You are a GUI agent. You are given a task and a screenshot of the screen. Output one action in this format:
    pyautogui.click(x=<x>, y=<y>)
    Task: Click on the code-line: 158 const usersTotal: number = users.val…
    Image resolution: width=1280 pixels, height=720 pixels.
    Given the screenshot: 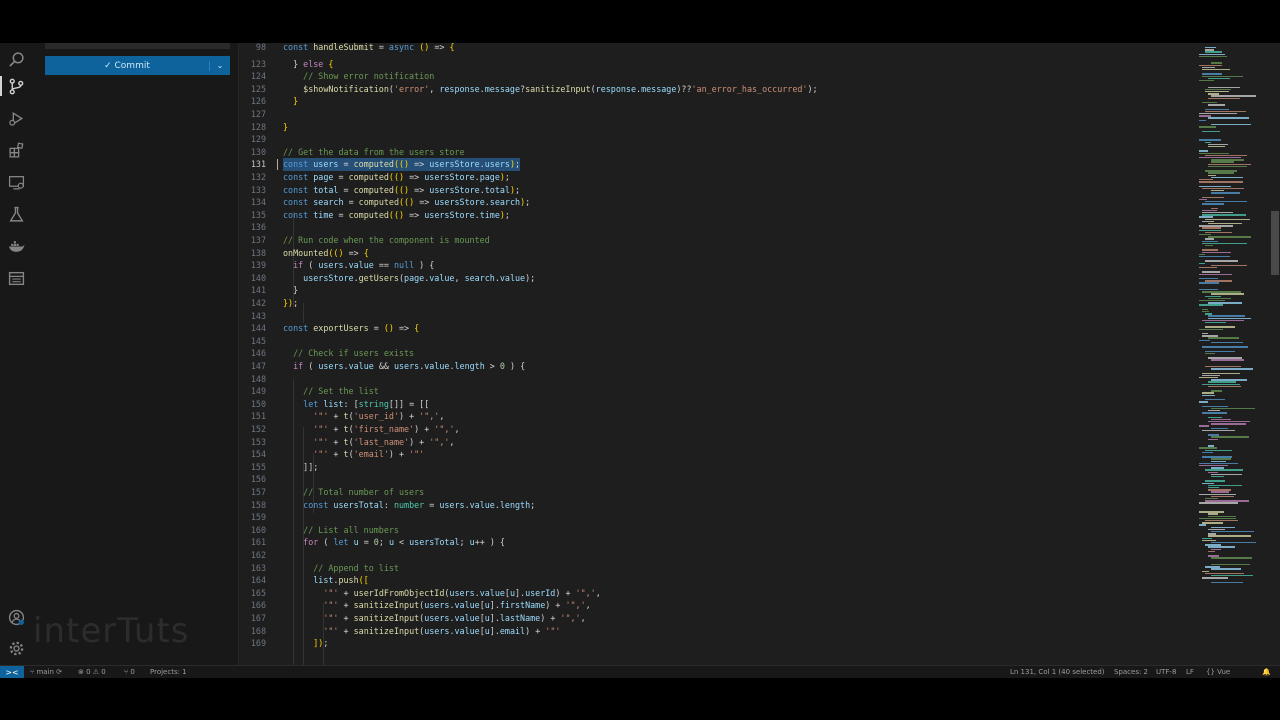 What is the action you would take?
    pyautogui.click(x=717, y=505)
    